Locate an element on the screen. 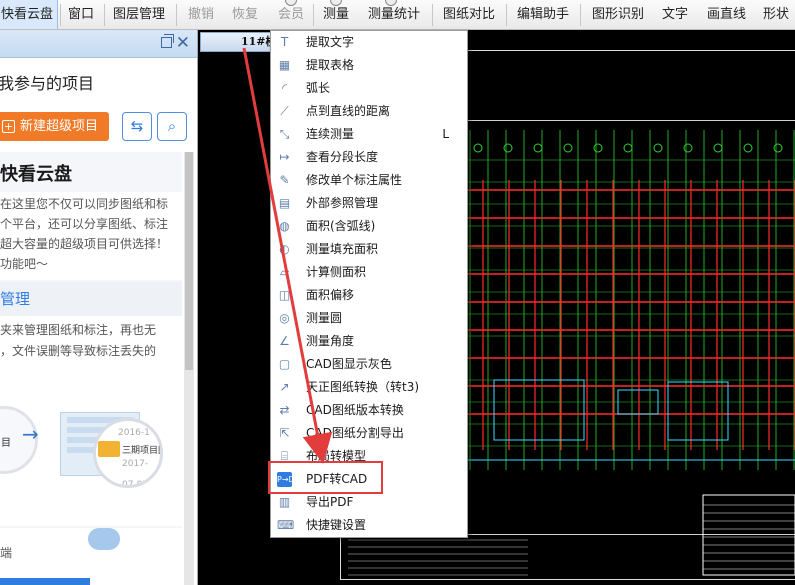  angle-measure-icon: ∠ is located at coordinates (284, 341).